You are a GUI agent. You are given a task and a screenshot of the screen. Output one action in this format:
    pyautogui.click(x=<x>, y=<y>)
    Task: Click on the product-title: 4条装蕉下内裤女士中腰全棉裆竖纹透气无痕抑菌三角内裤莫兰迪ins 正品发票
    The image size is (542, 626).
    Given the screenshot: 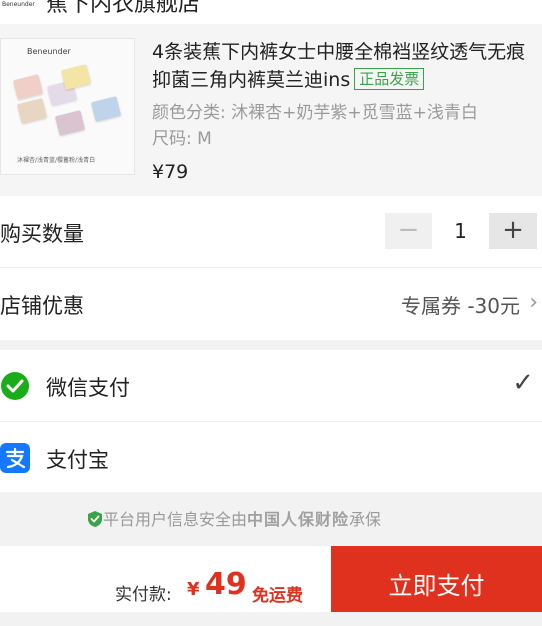 What is the action you would take?
    pyautogui.click(x=344, y=66)
    